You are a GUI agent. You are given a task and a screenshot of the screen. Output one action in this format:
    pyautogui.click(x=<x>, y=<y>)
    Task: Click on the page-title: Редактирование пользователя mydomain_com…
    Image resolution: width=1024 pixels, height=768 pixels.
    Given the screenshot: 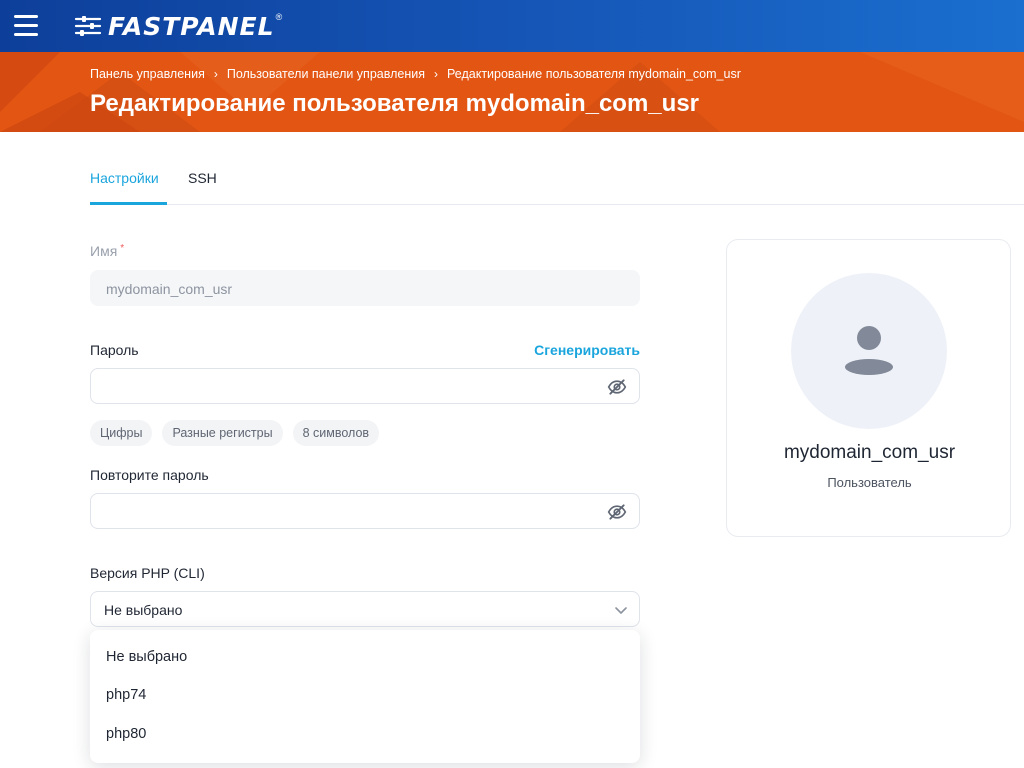 What is the action you would take?
    pyautogui.click(x=394, y=103)
    